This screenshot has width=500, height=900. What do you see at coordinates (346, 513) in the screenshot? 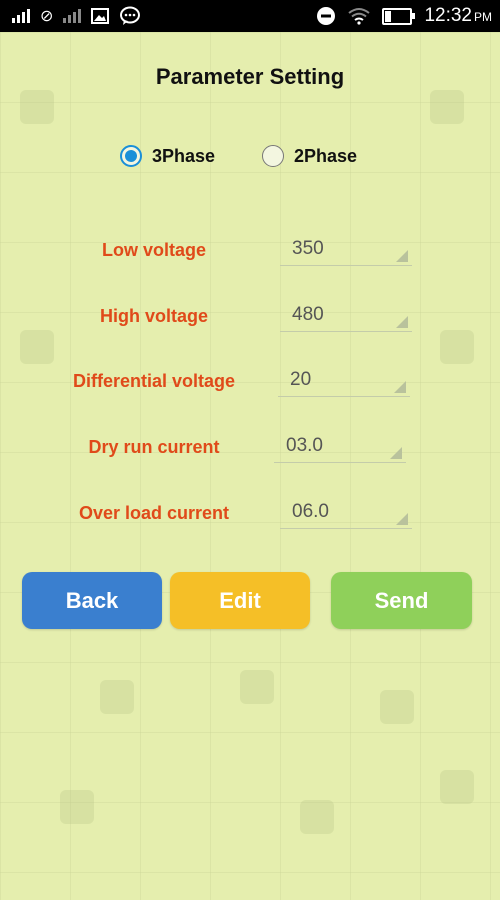
I see `over-load-current-input: 06.0` at bounding box center [346, 513].